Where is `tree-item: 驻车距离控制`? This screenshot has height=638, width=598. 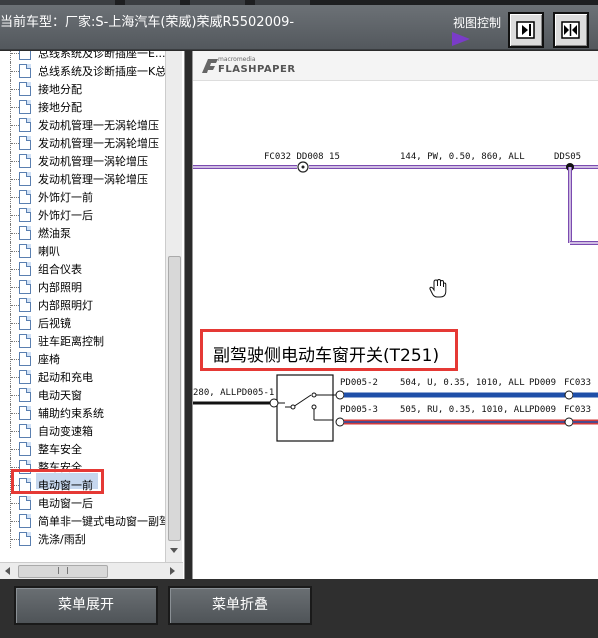
tree-item: 驻车距离控制 is located at coordinates (82, 341).